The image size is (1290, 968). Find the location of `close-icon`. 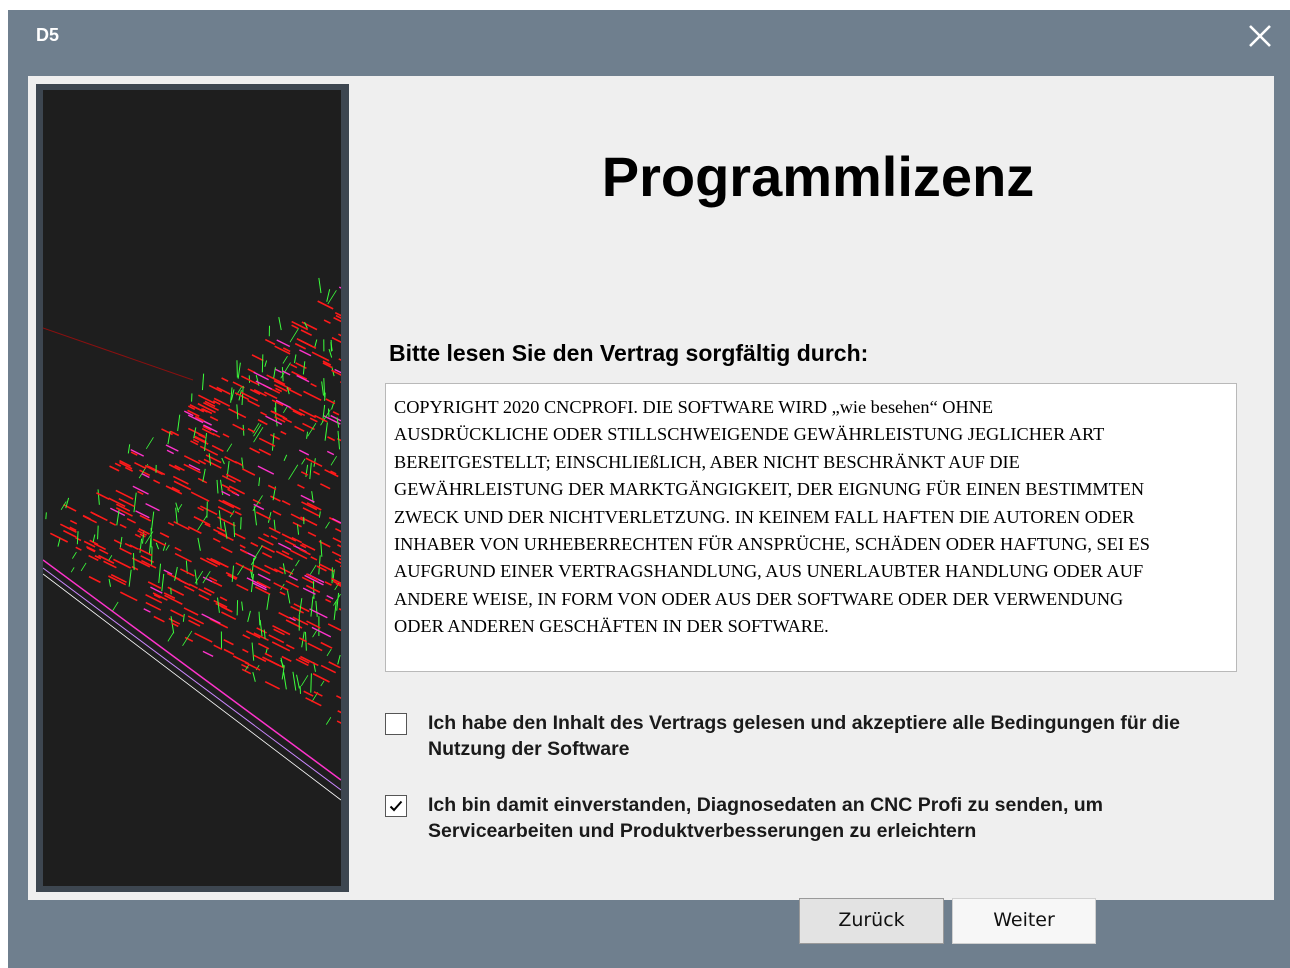

close-icon is located at coordinates (1260, 36).